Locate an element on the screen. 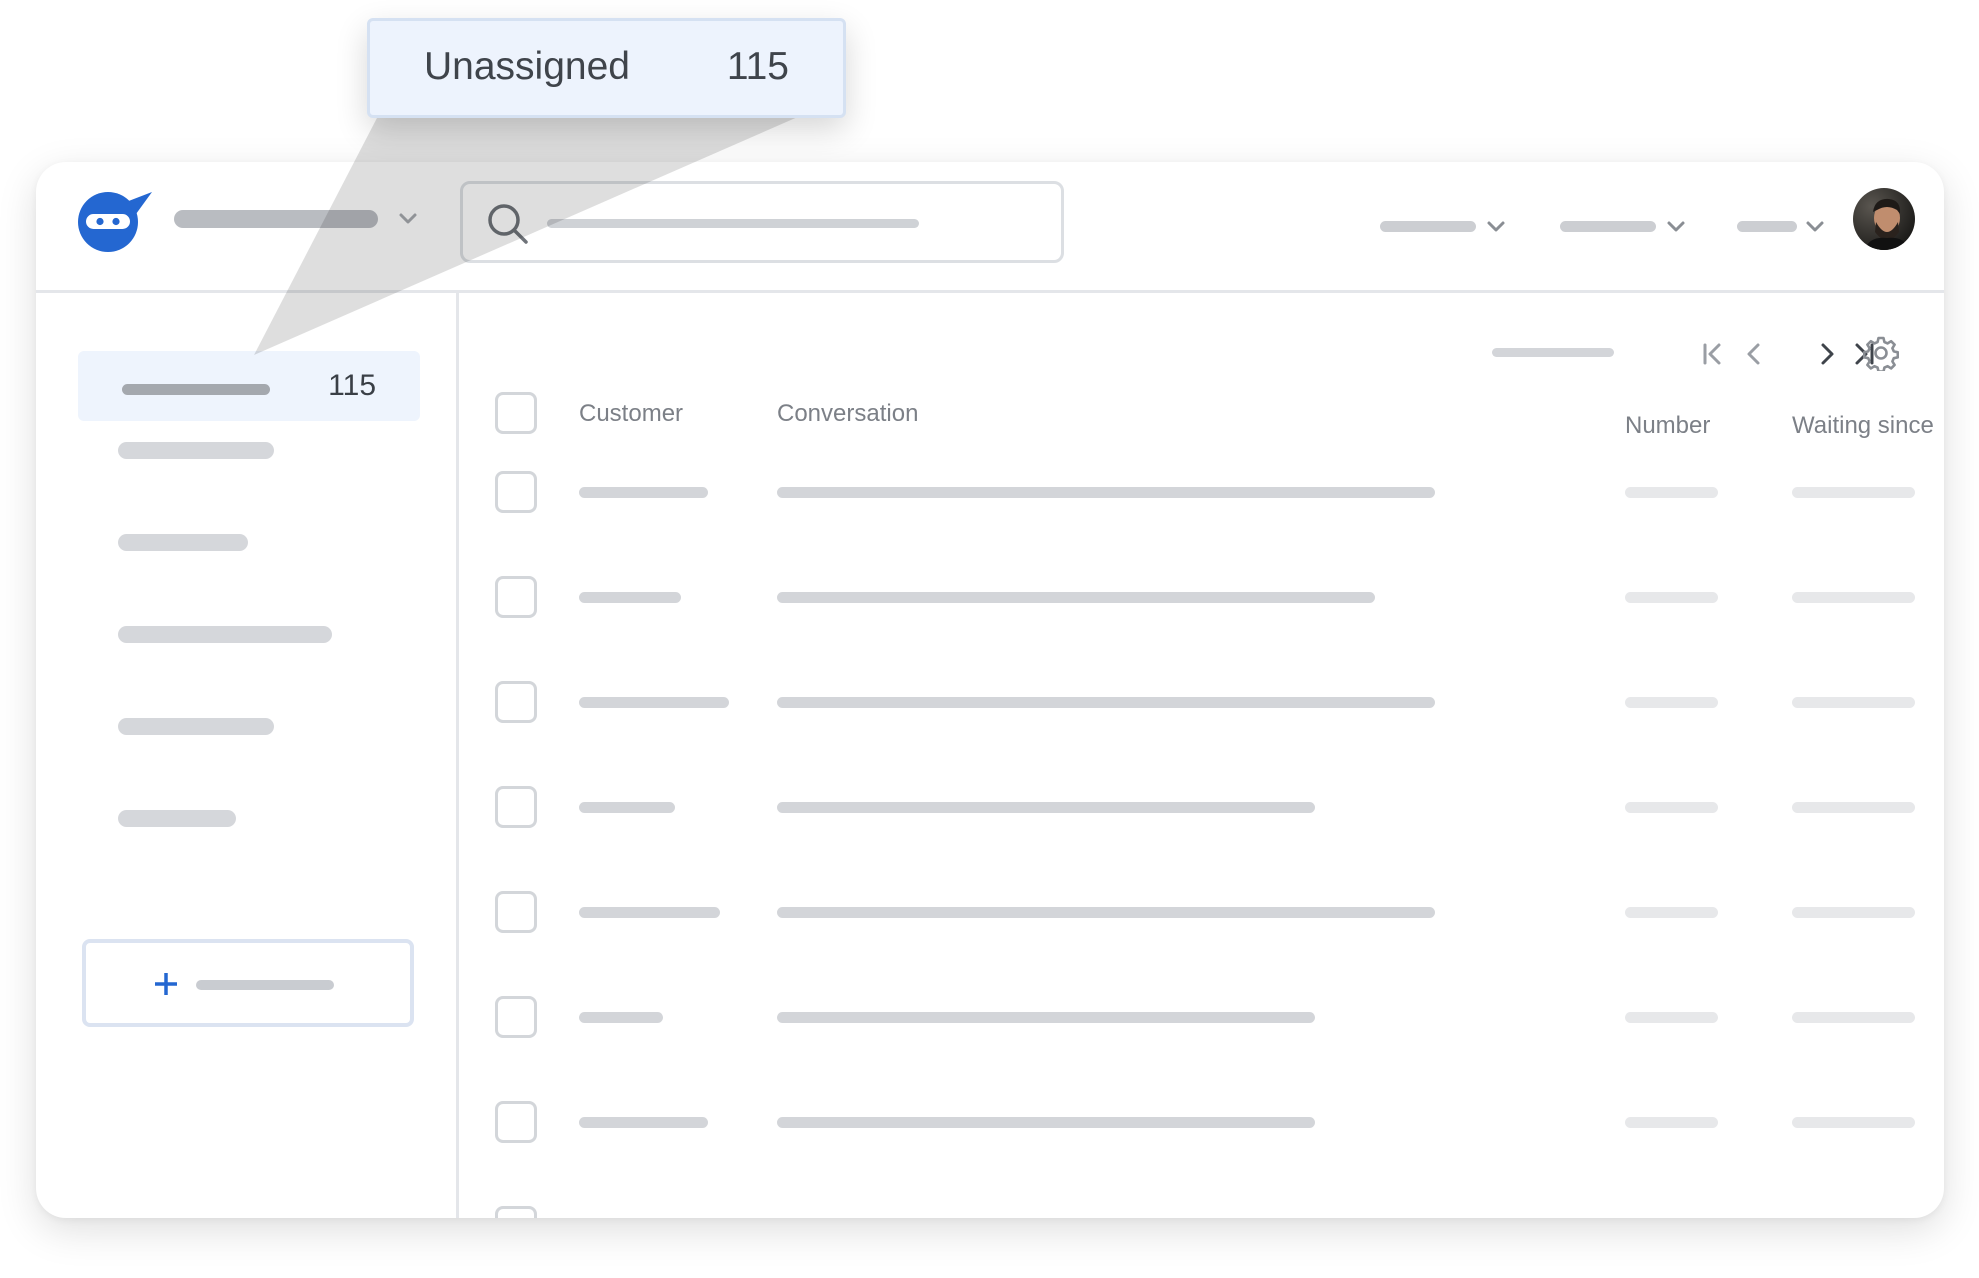 This screenshot has height=1278, width=1979. plus-icon is located at coordinates (166, 984).